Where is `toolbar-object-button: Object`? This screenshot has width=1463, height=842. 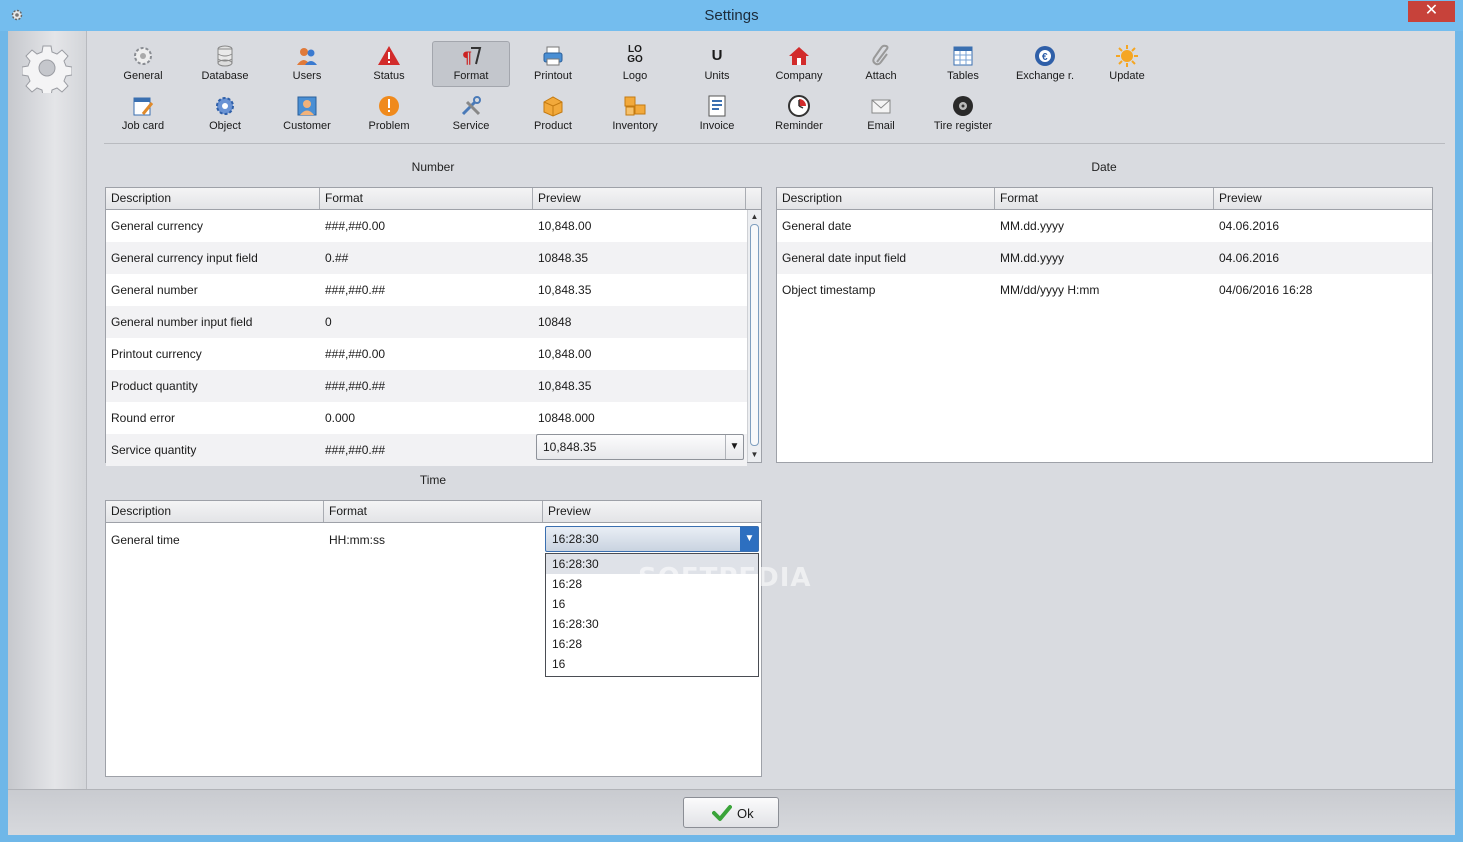 toolbar-object-button: Object is located at coordinates (225, 114).